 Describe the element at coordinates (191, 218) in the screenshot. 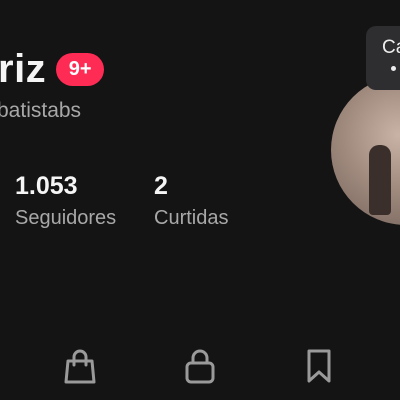

I see `likes-label: Curtidas` at that location.